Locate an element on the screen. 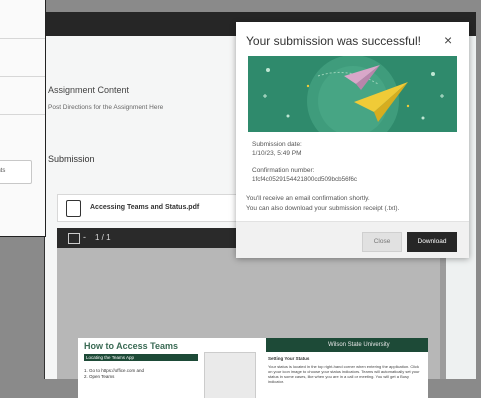 The width and height of the screenshot is (481, 398). confirmation-number: 1fcf4c0529154421800cd509bcb56f6c is located at coordinates (305, 179).